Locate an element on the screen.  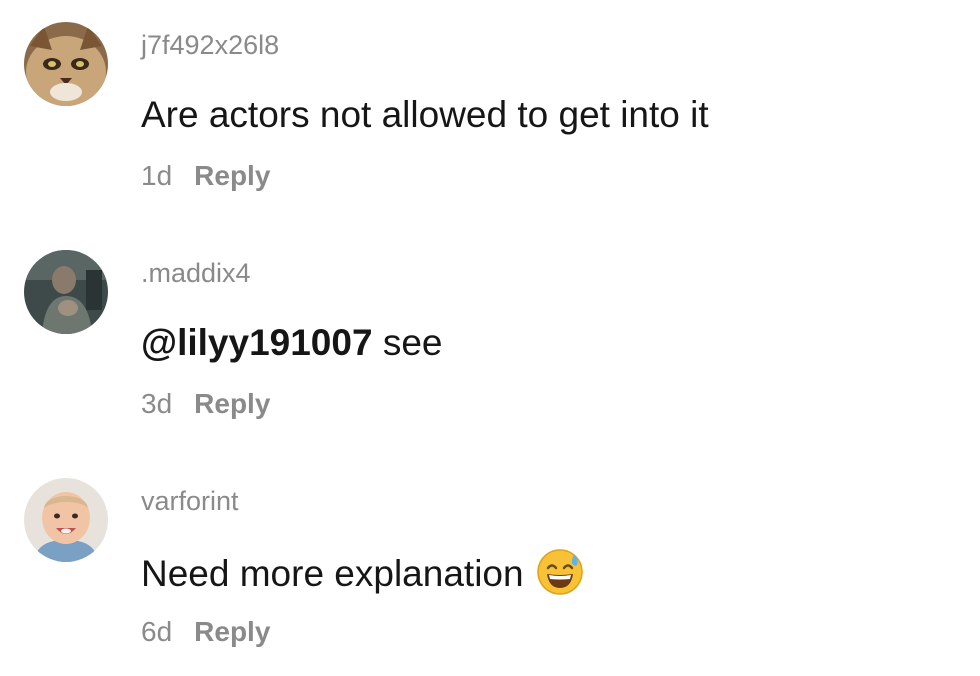
comment-meta: 1d Reply is located at coordinates (205, 176).